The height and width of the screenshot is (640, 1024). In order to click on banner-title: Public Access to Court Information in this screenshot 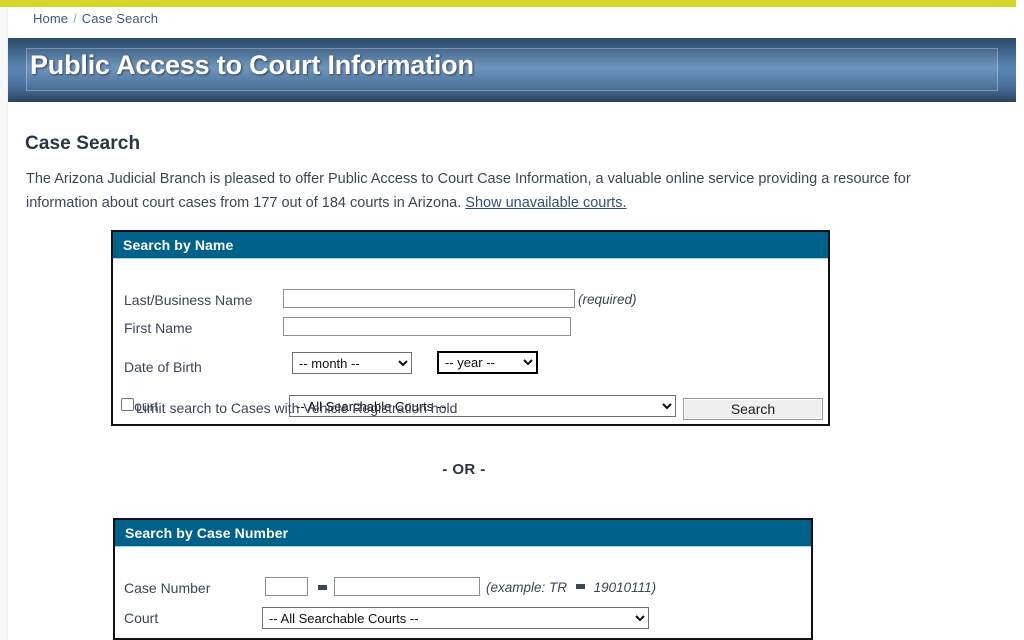, I will do `click(252, 65)`.